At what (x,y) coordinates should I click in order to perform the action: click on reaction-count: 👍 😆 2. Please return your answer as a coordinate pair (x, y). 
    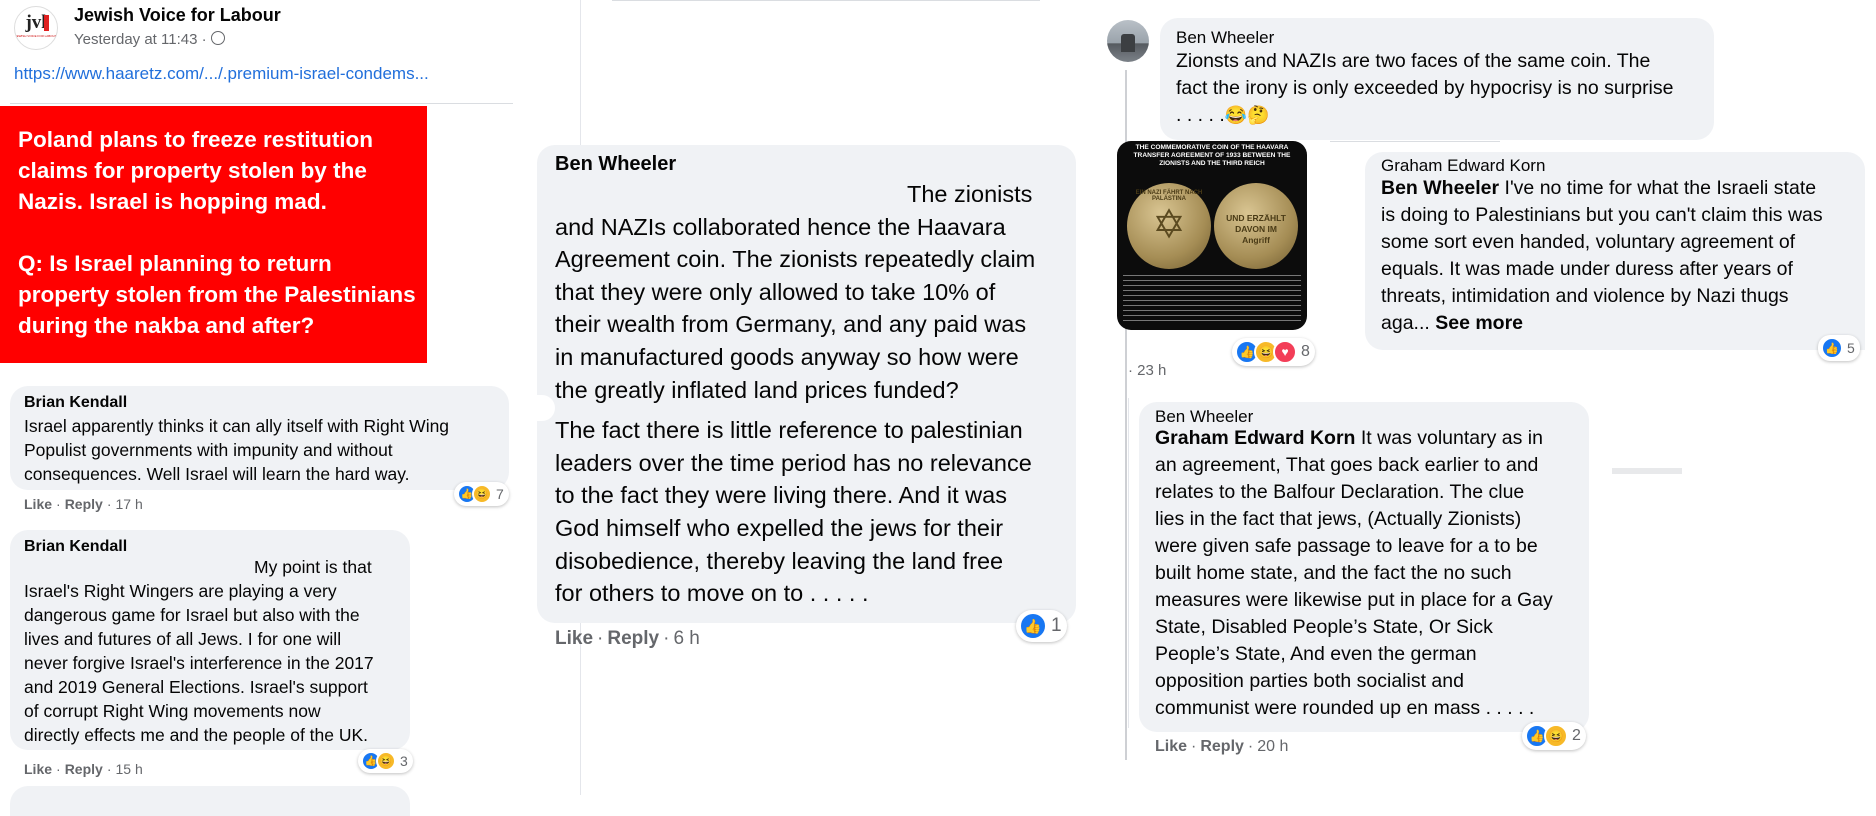
    Looking at the image, I should click on (1554, 736).